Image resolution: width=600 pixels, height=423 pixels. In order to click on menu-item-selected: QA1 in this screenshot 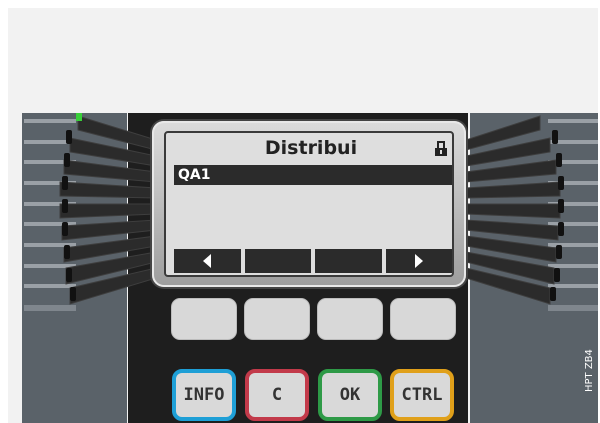, I will do `click(313, 175)`.